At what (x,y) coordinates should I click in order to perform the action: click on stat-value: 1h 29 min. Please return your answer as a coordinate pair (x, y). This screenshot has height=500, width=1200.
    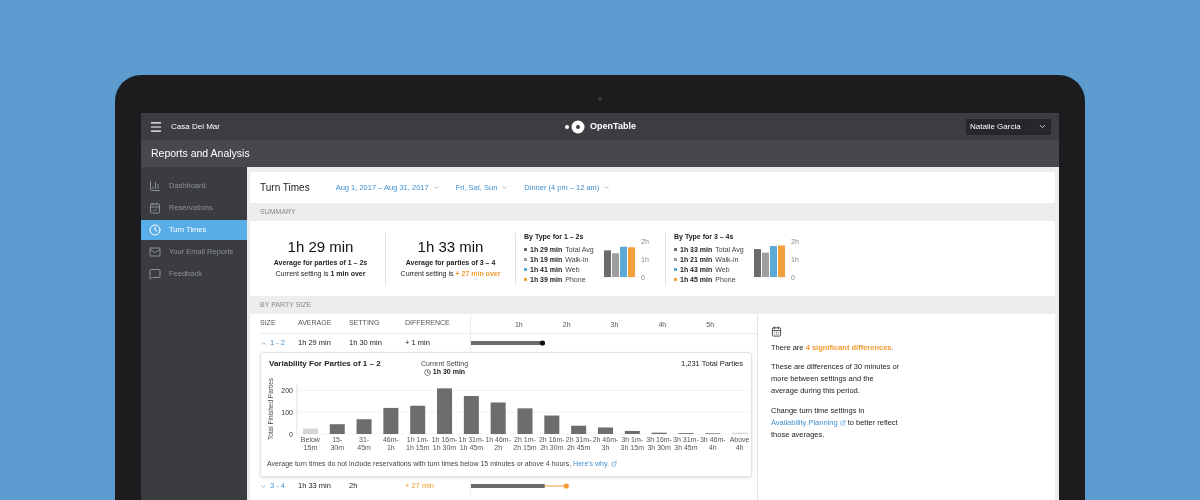
    Looking at the image, I should click on (320, 247).